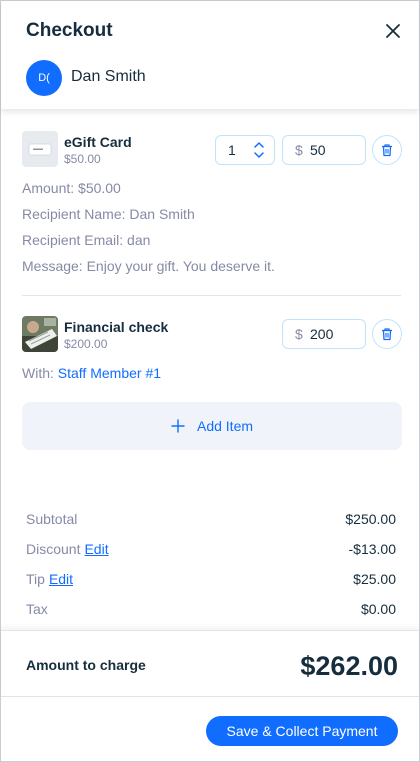 This screenshot has height=762, width=420. I want to click on price-input: $ 50, so click(324, 150).